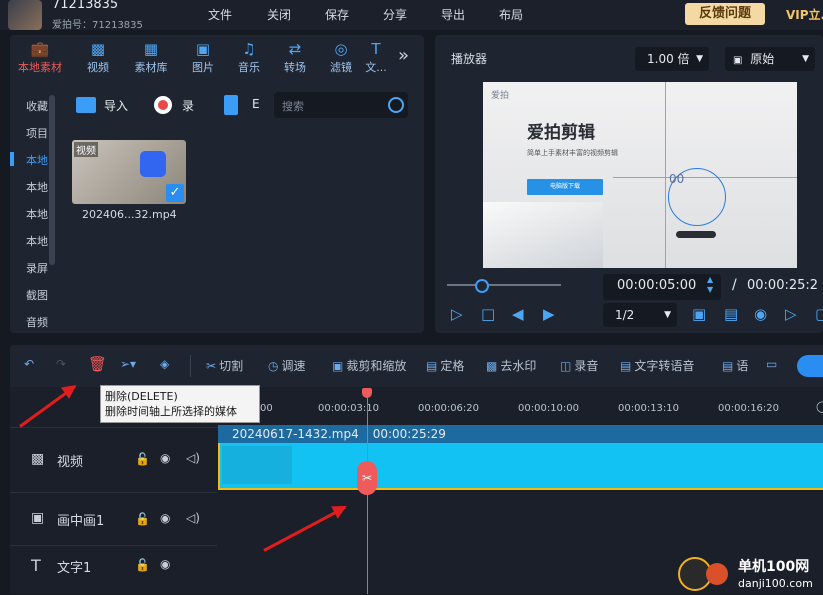  I want to click on volume-icon: ▷, so click(791, 314).